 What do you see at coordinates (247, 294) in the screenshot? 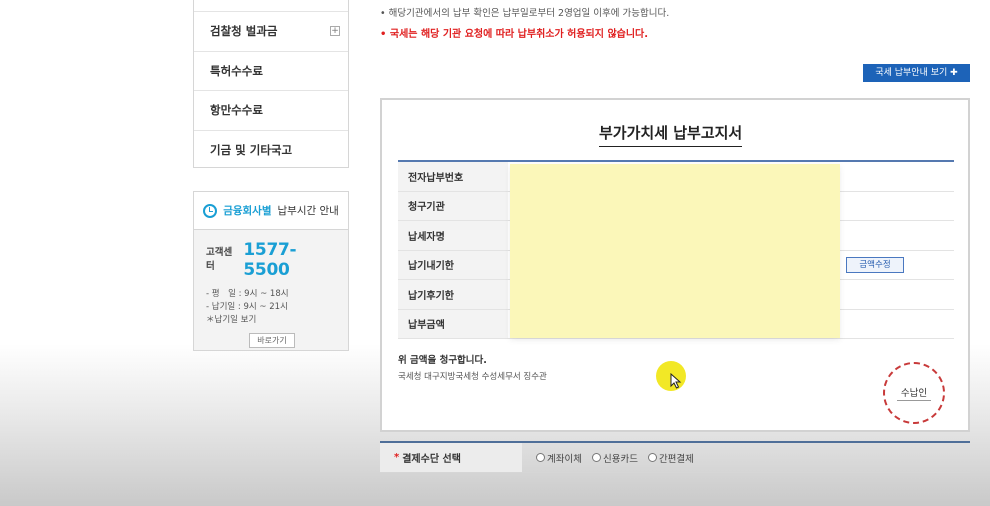
I see `weekday-hours: - 평 일 : 9시 ~ 18시` at bounding box center [247, 294].